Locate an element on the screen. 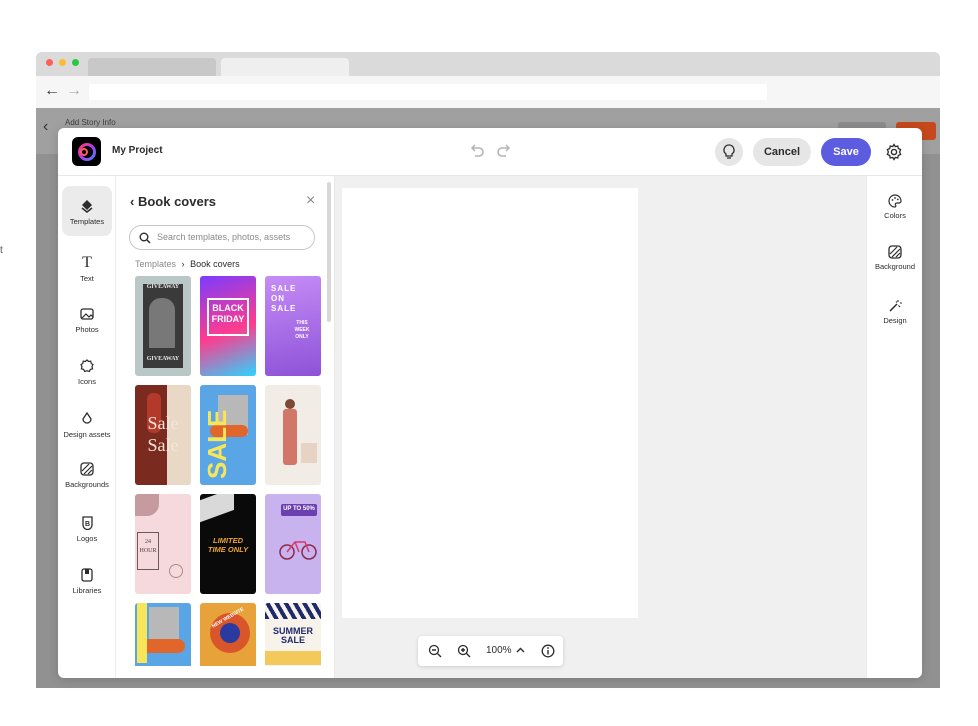 This screenshot has width=978, height=726. template-thumbnail: UP TO 50% is located at coordinates (293, 544).